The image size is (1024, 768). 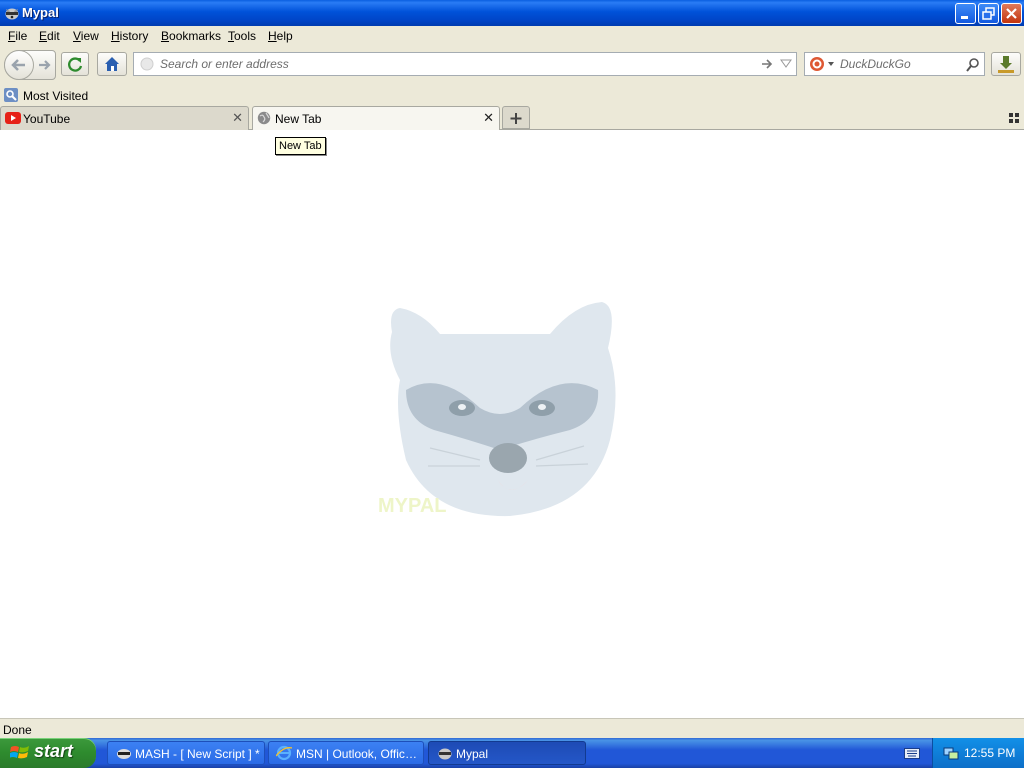 I want to click on navigation-toolbar, so click(x=512, y=66).